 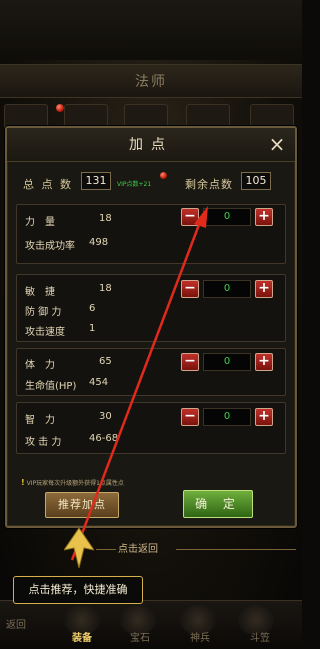 I want to click on nav-item-hat: 斗笠, so click(x=260, y=636).